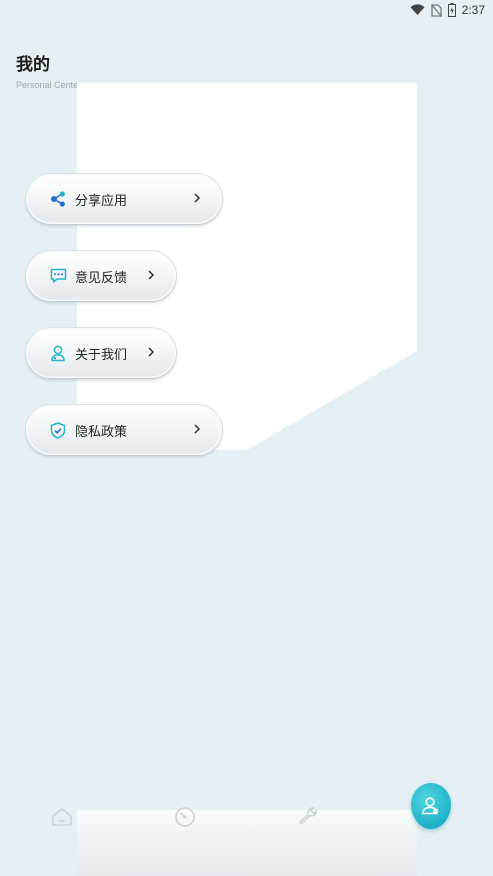 The width and height of the screenshot is (493, 876). Describe the element at coordinates (436, 10) in the screenshot. I see `no-sim-icon` at that location.